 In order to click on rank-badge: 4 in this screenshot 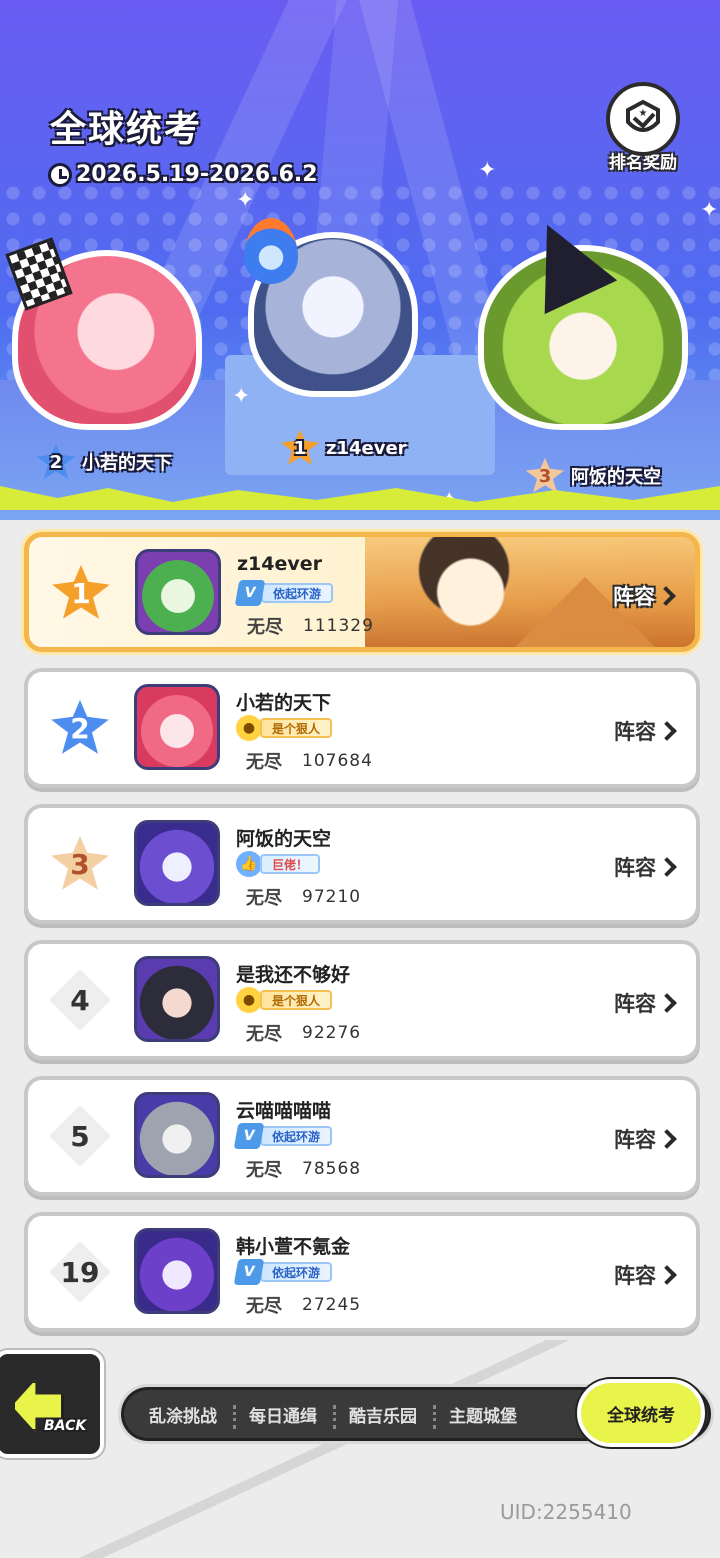, I will do `click(80, 1000)`.